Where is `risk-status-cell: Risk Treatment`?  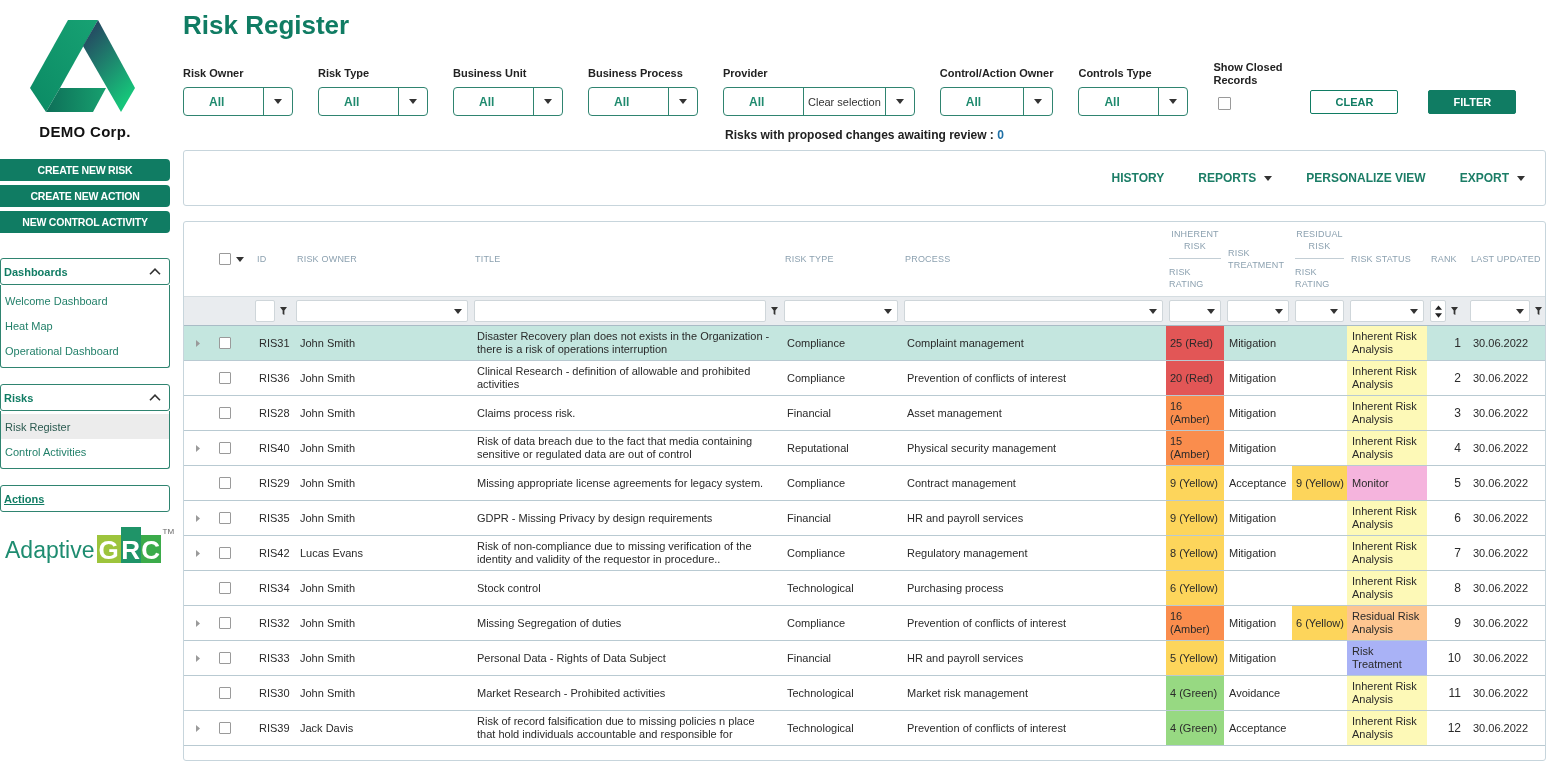
risk-status-cell: Risk Treatment is located at coordinates (1387, 658).